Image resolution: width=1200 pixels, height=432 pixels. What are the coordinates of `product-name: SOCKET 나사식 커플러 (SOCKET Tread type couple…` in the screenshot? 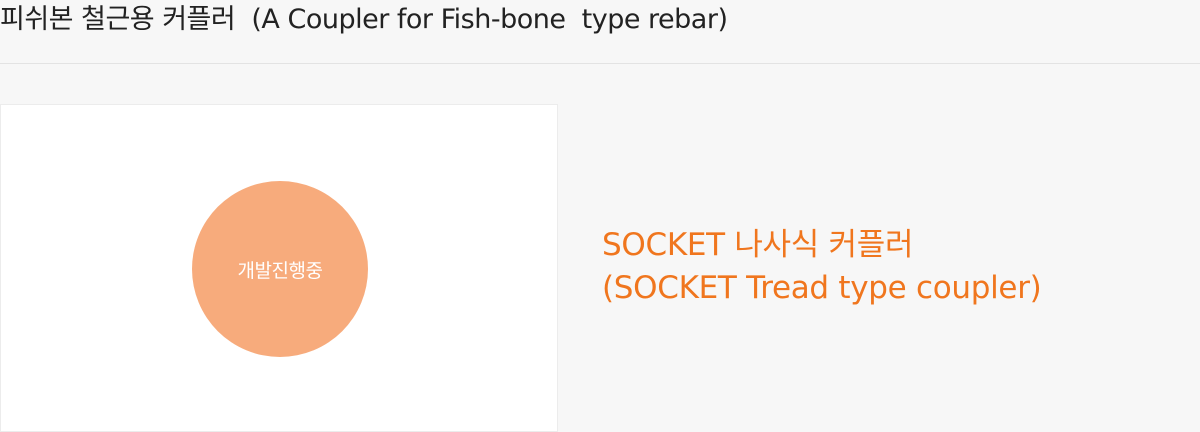 It's located at (822, 267).